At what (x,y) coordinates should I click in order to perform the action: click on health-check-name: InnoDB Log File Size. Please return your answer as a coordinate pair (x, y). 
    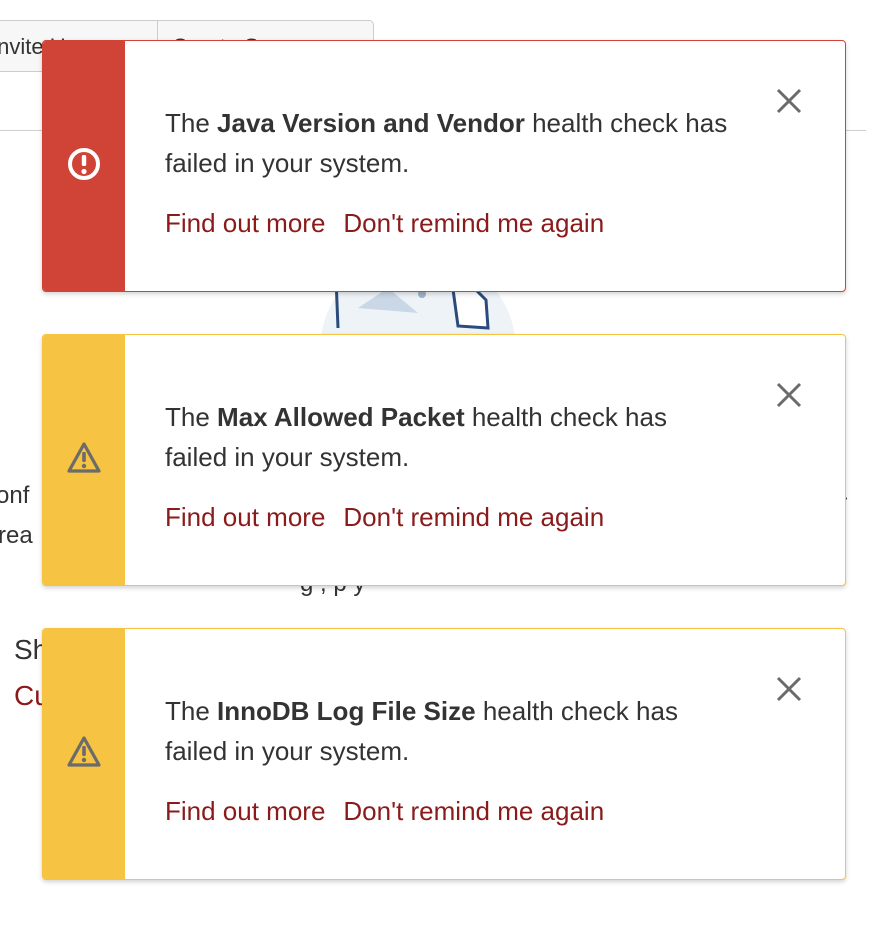
    Looking at the image, I should click on (346, 711).